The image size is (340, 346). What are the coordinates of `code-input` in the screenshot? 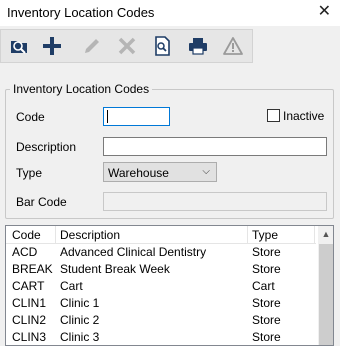 It's located at (136, 116).